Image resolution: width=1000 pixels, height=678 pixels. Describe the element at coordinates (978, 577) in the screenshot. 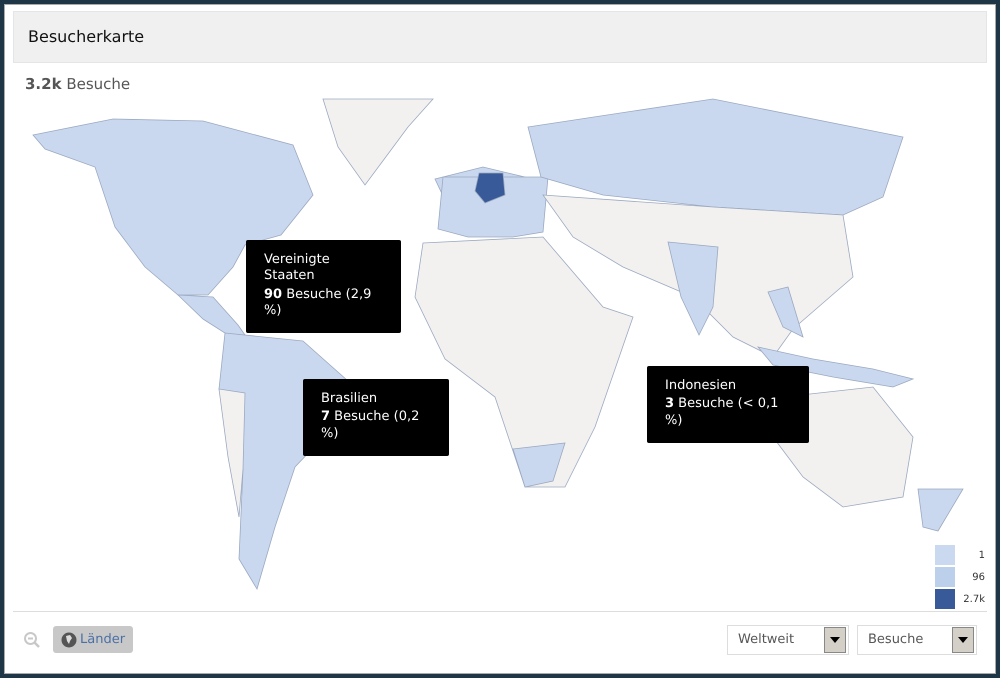

I see `legend-label: 96` at that location.